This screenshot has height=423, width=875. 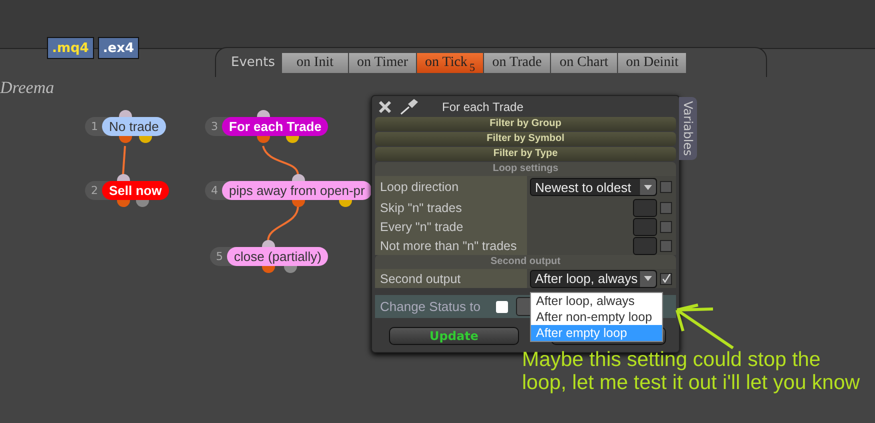 I want to click on setting-label: Second output, so click(x=451, y=278).